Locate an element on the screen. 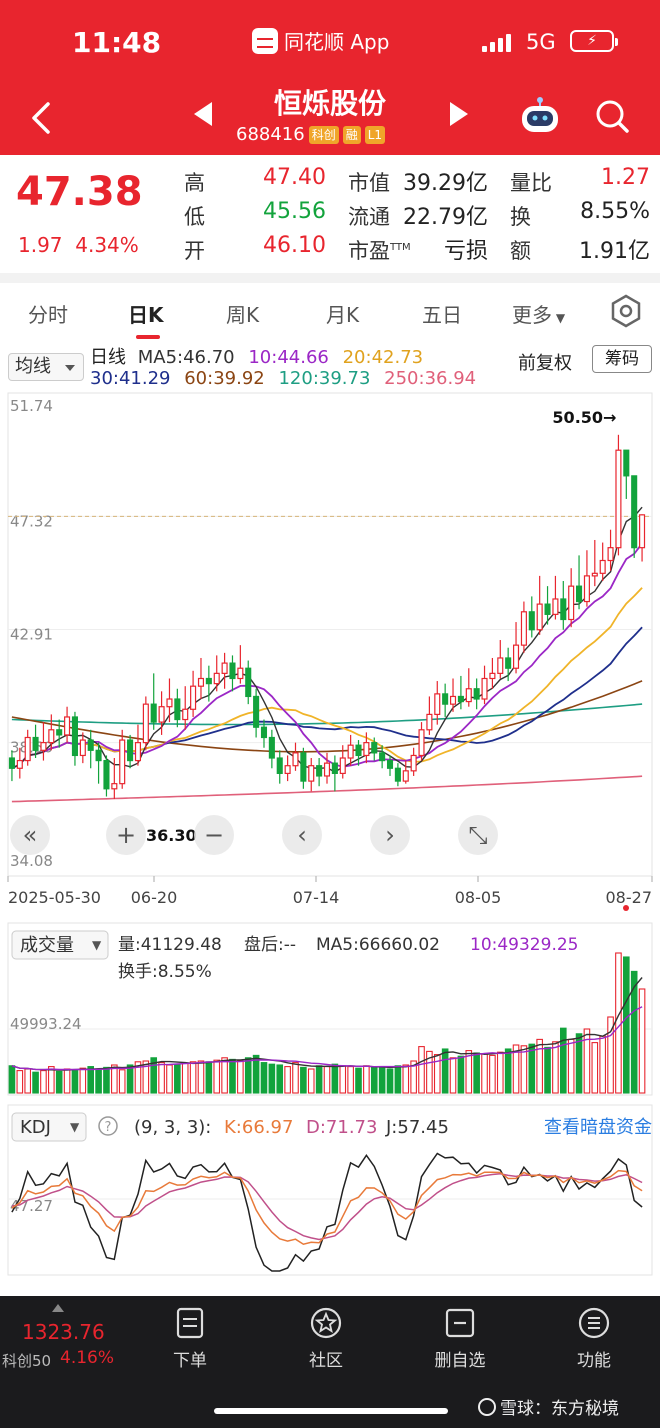 This screenshot has width=660, height=1428. robot-assistant-icon is located at coordinates (540, 115).